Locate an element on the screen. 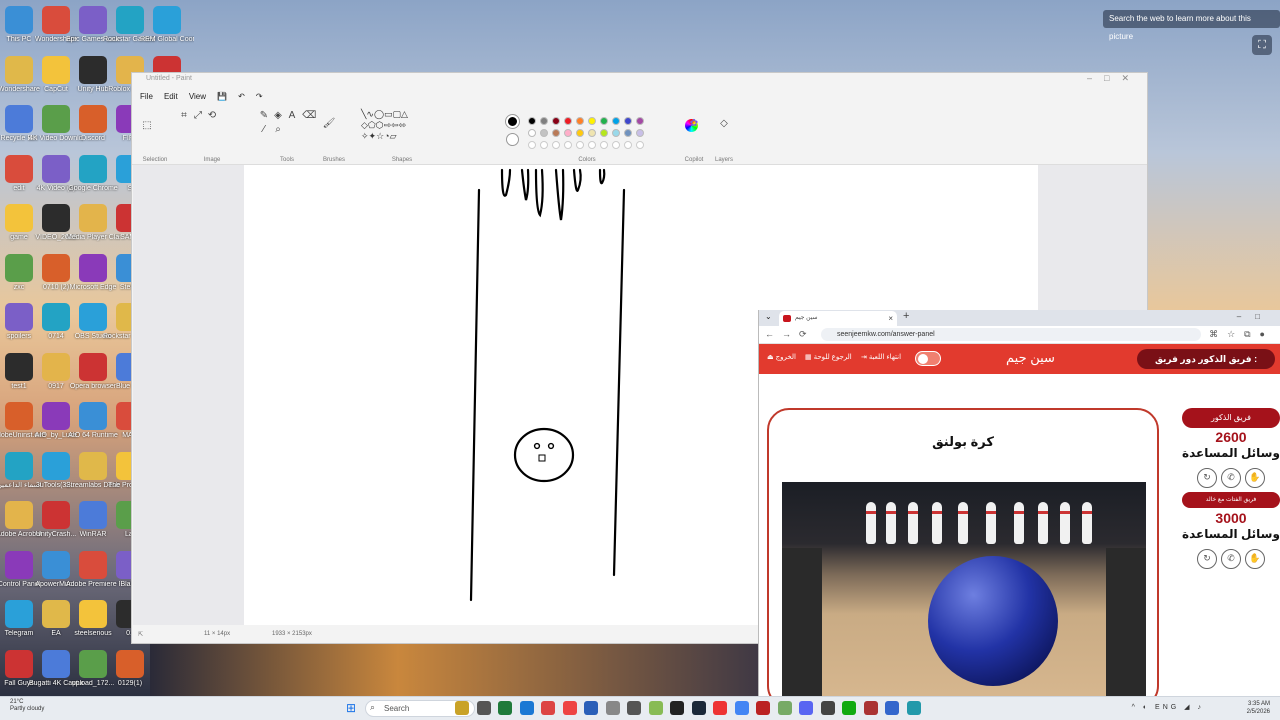 This screenshot has width=1280, height=720. eraser-icon: ⌫ is located at coordinates (309, 116).